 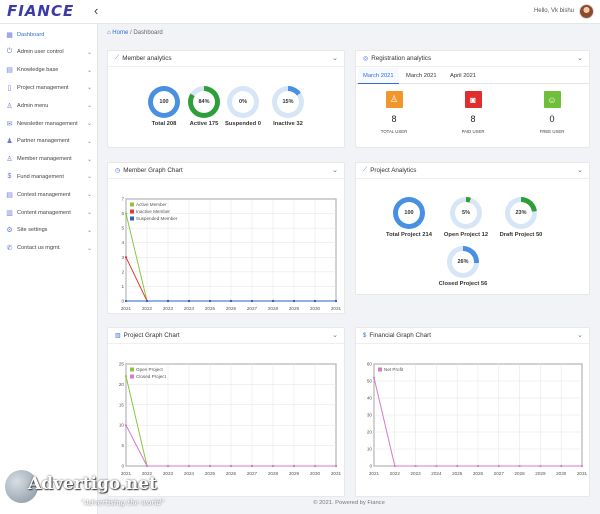 I want to click on sidebar-item: ♟ Partner management ⌄, so click(x=49, y=141).